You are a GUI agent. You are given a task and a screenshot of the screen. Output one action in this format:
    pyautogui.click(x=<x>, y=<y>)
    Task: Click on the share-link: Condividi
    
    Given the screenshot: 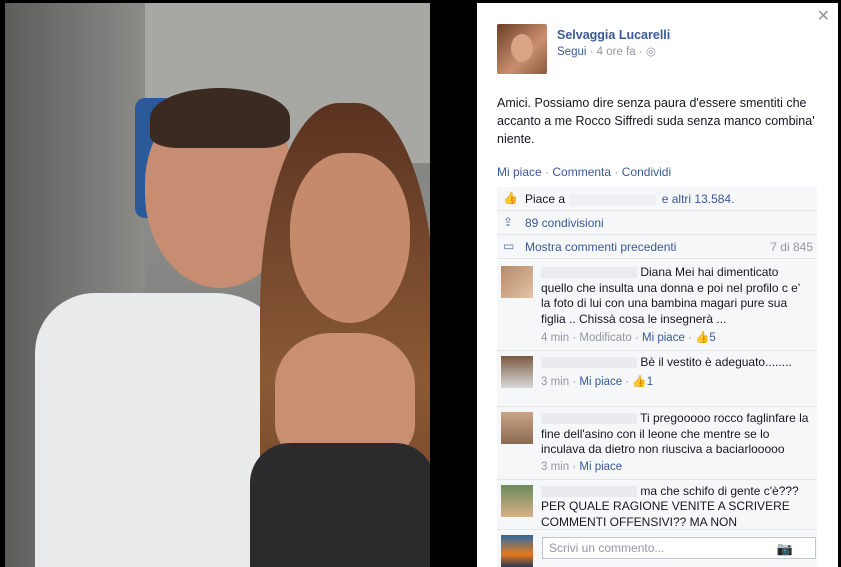 What is the action you would take?
    pyautogui.click(x=646, y=172)
    